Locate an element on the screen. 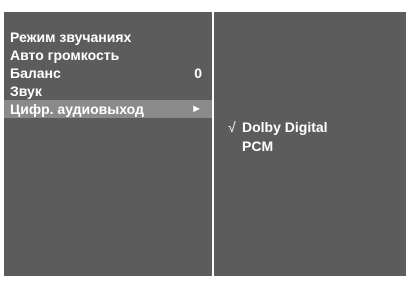 The width and height of the screenshot is (412, 282). menu-item-auto-volume: Авто громкость is located at coordinates (108, 55).